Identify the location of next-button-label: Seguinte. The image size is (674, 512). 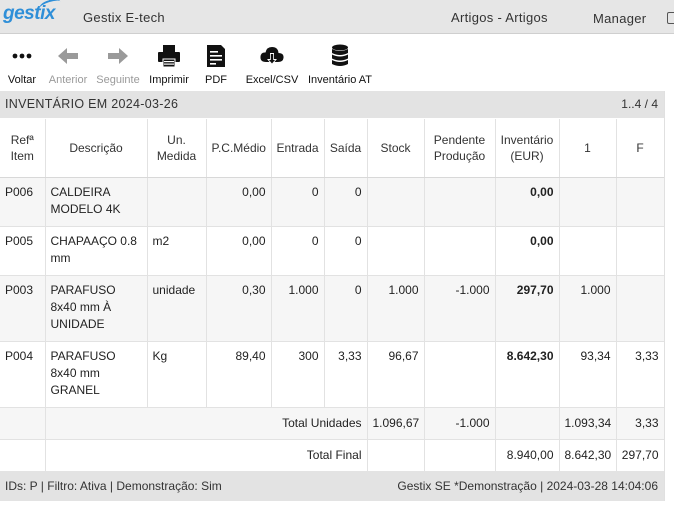
(118, 80).